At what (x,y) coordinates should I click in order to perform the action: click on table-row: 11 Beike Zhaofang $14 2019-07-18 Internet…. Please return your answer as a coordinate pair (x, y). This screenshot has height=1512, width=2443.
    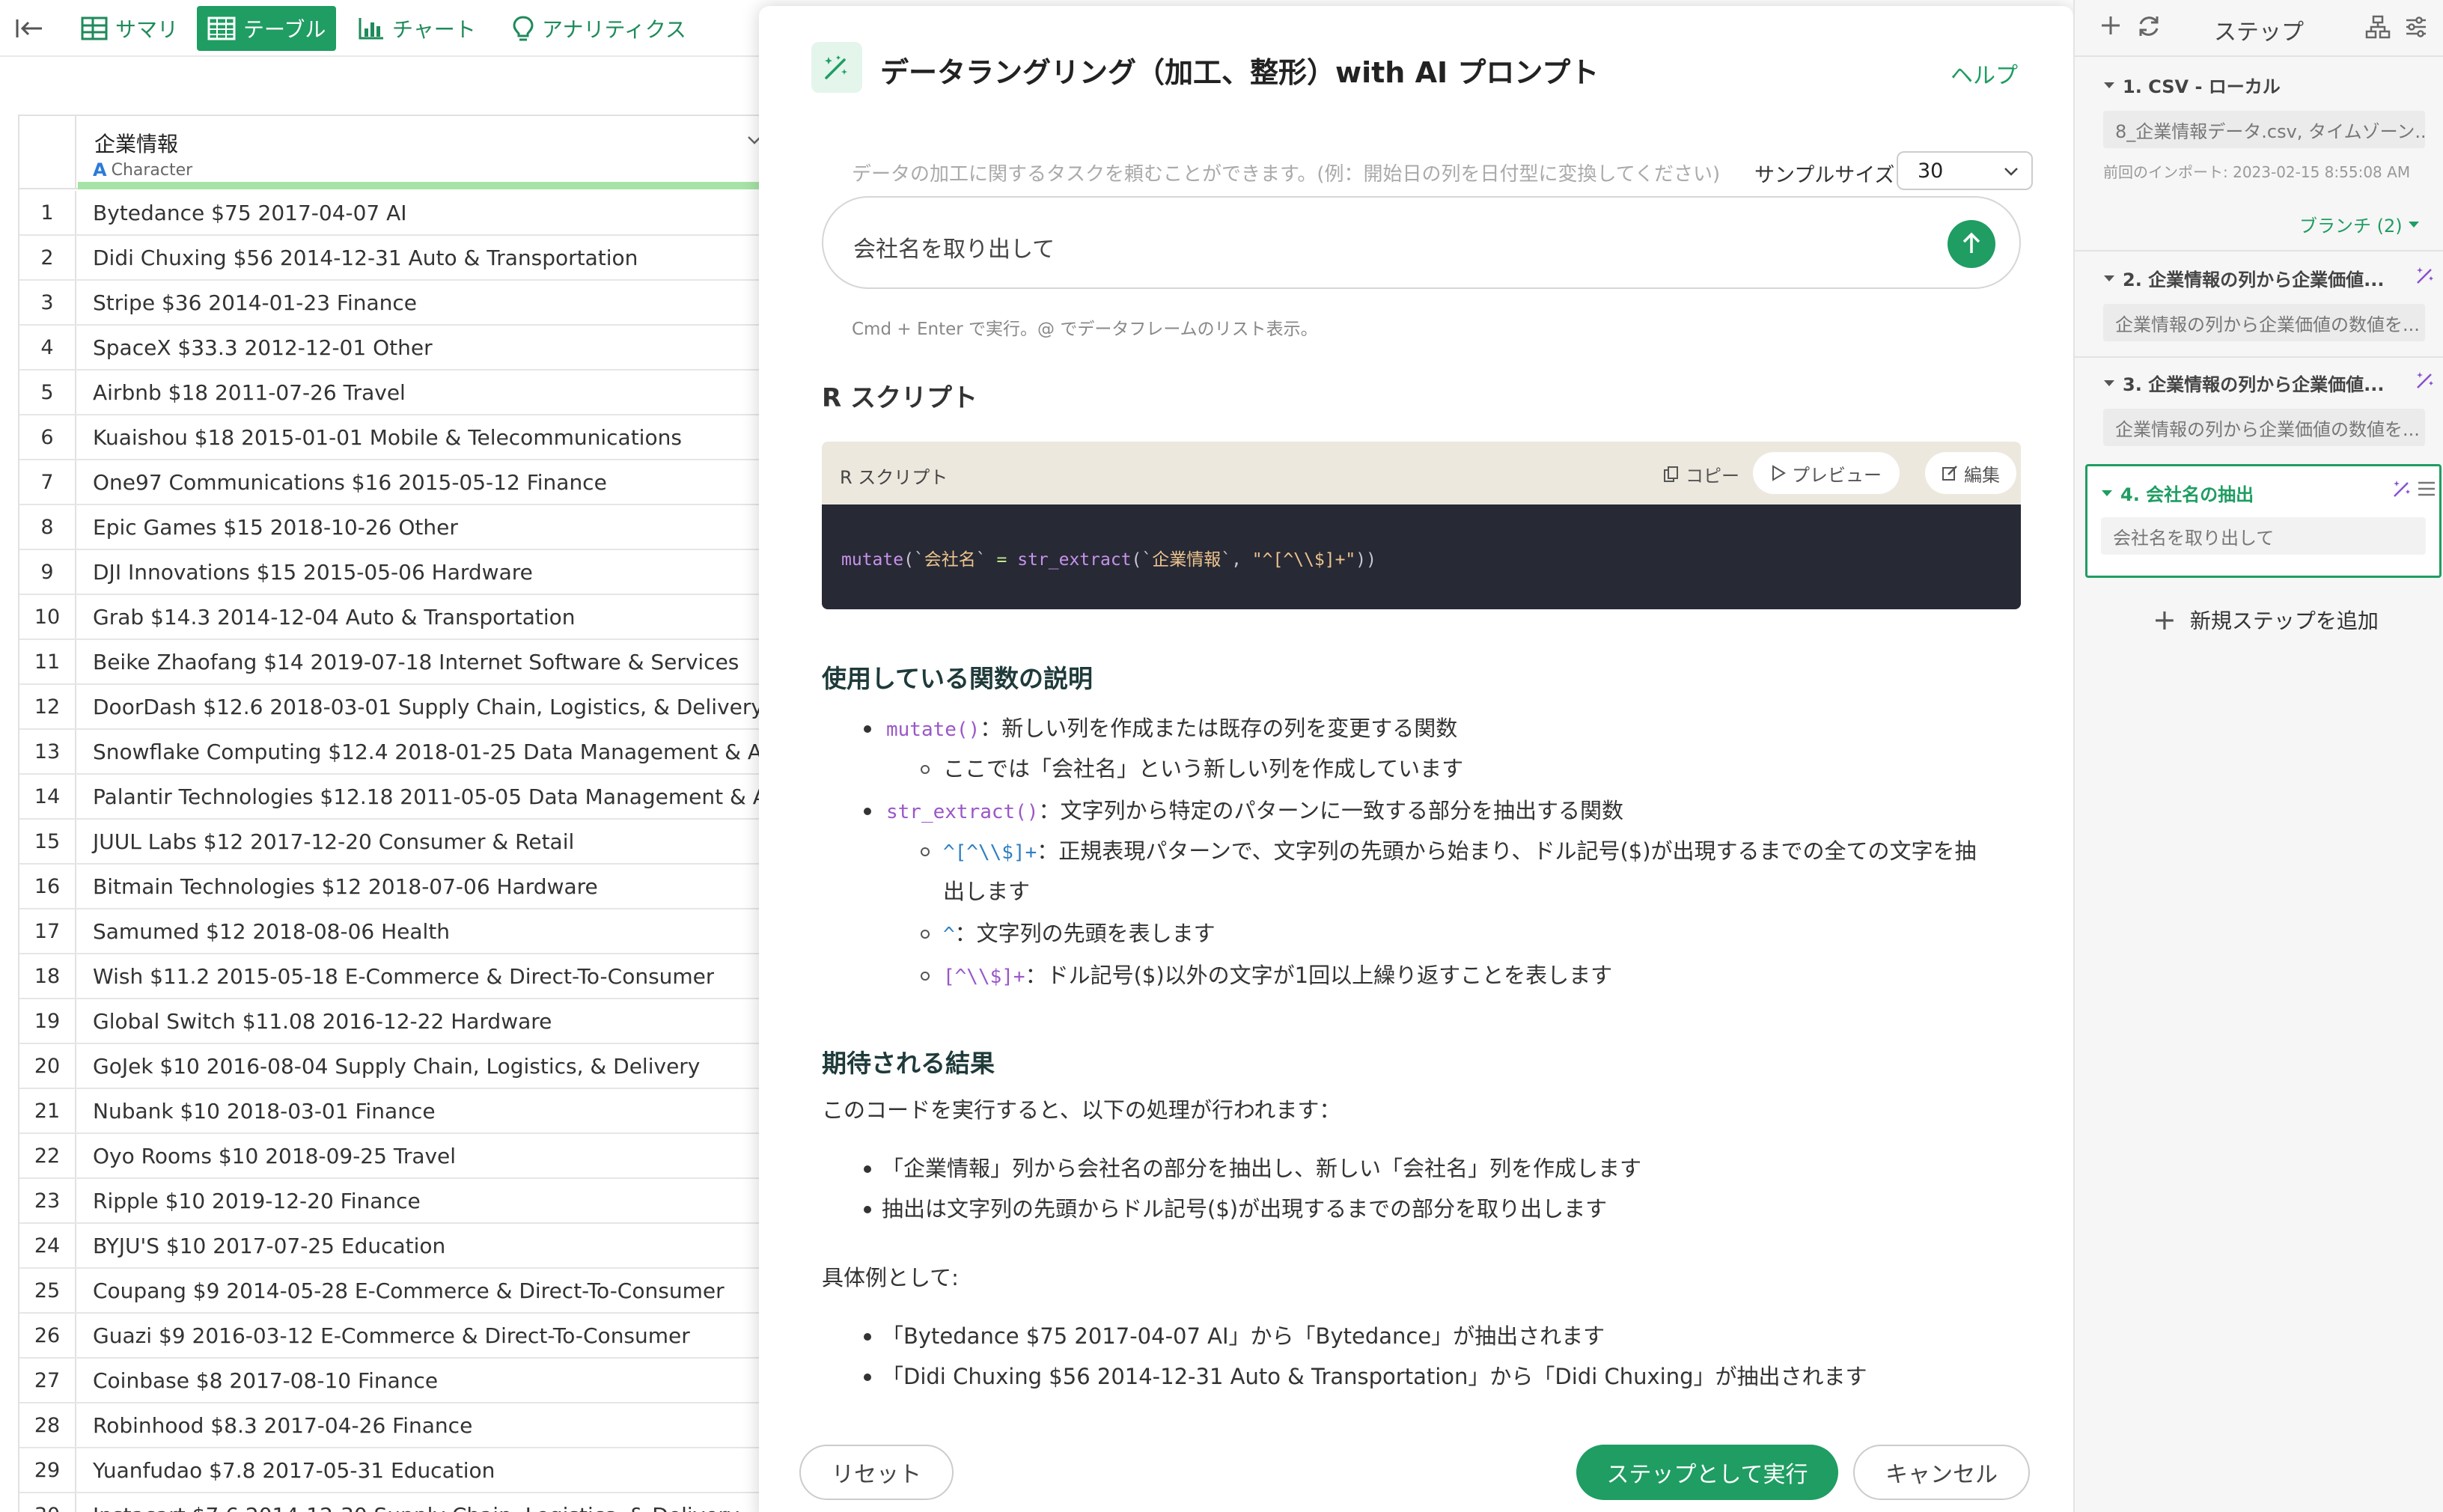
    Looking at the image, I should click on (392, 662).